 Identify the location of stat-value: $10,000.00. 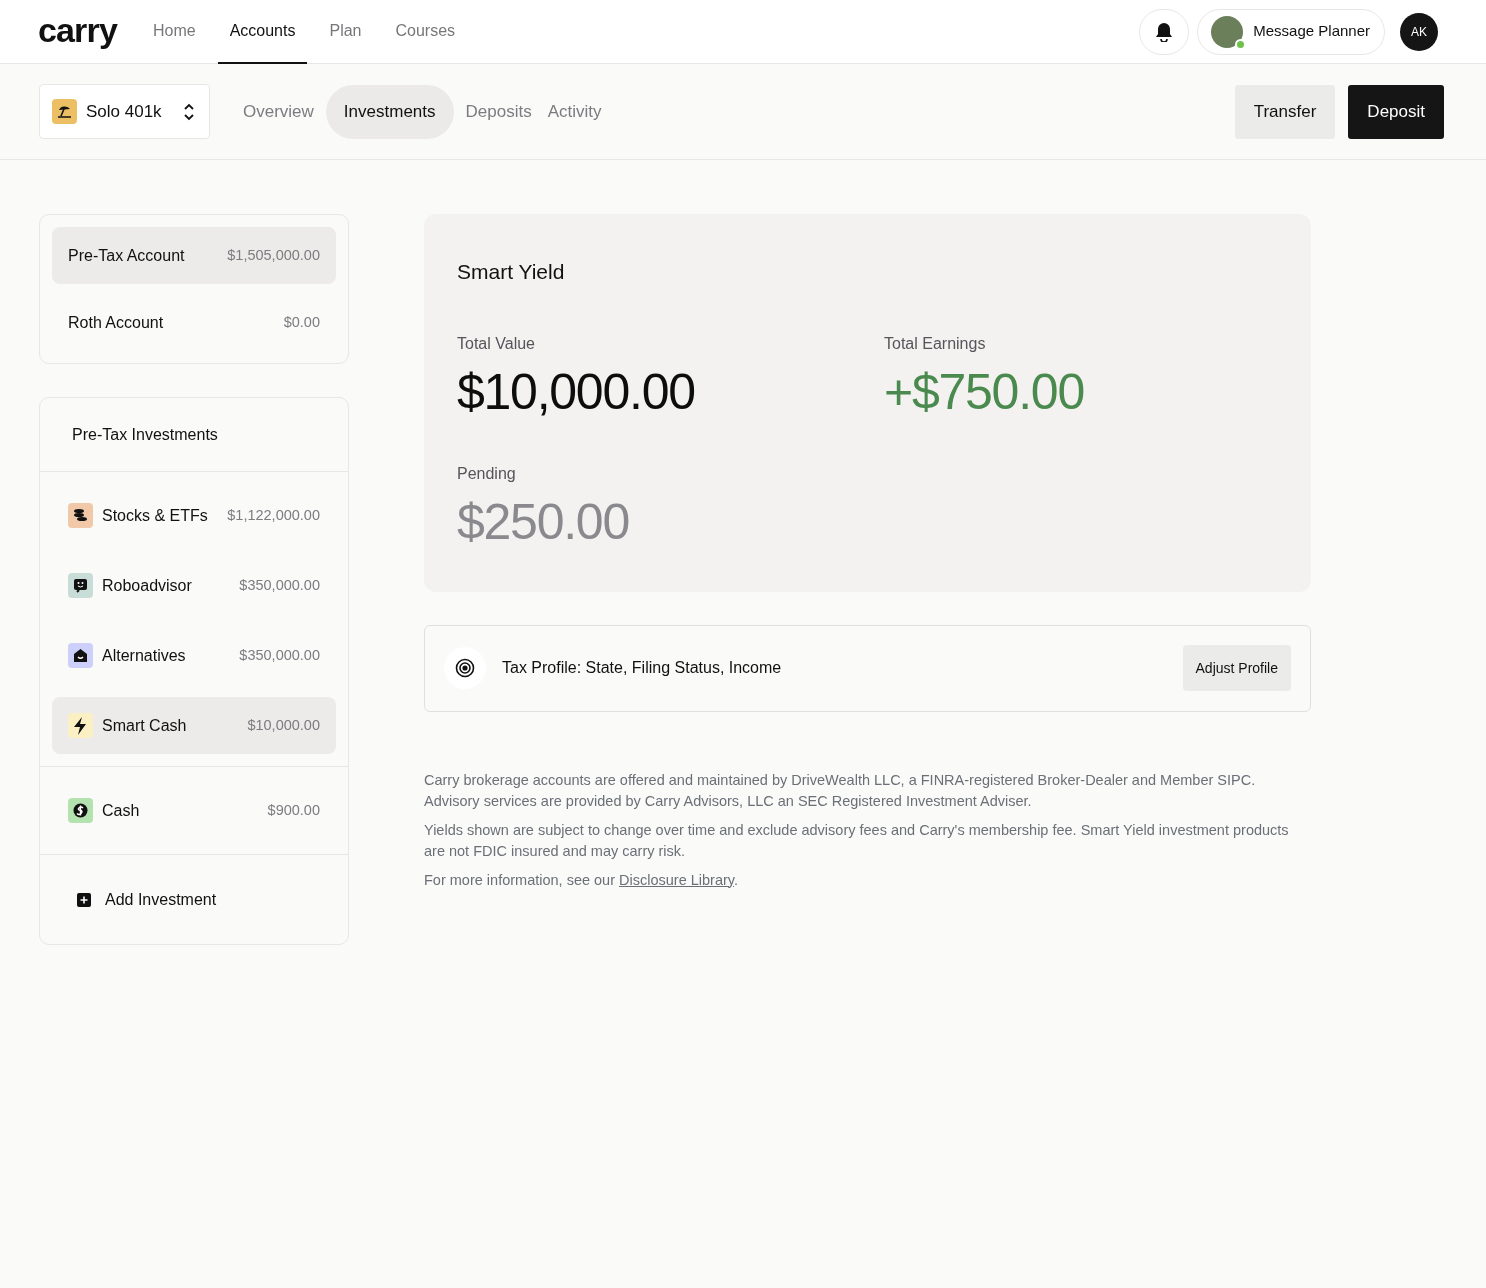
(576, 392).